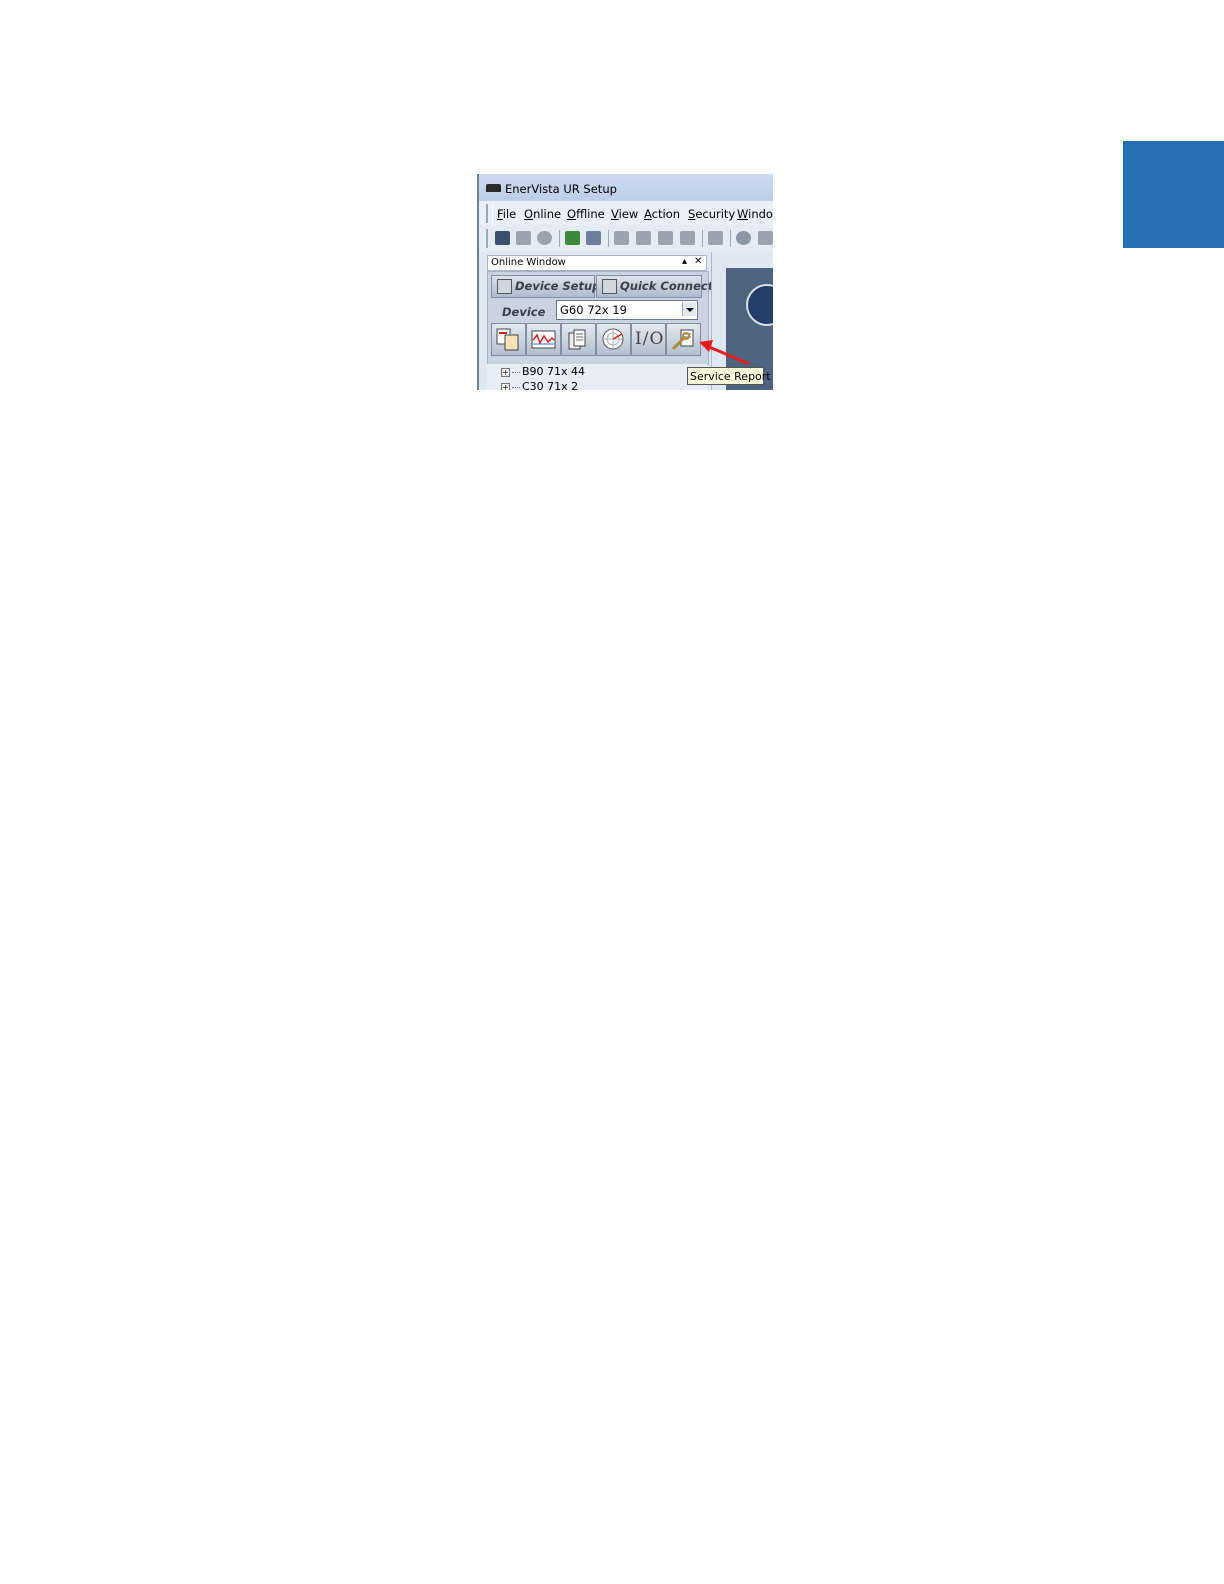  What do you see at coordinates (489, 213) in the screenshot?
I see `menu-grip-handle` at bounding box center [489, 213].